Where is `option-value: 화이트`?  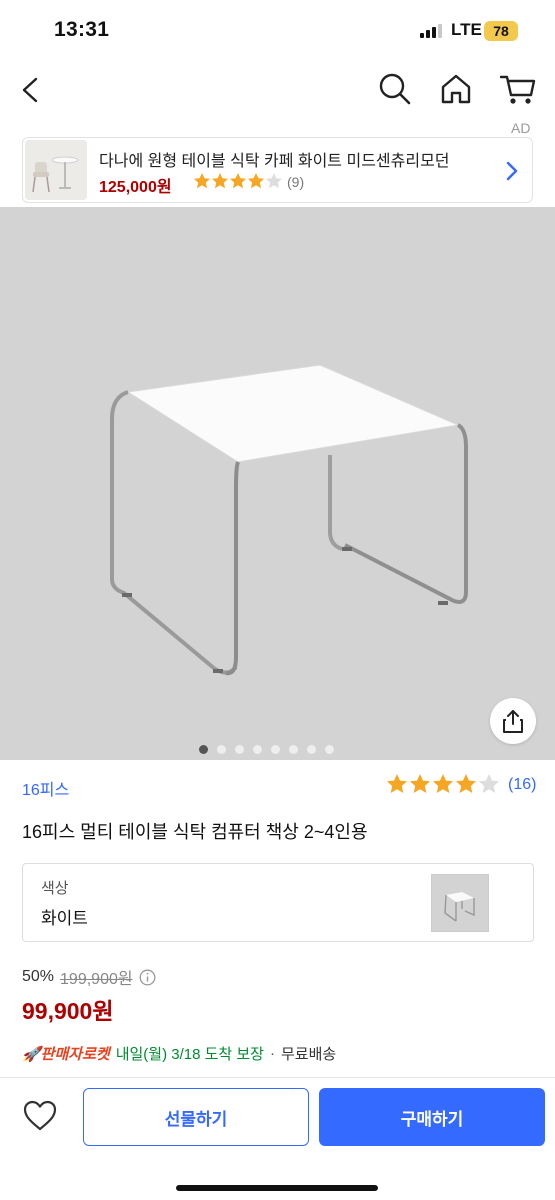
option-value: 화이트 is located at coordinates (64, 918).